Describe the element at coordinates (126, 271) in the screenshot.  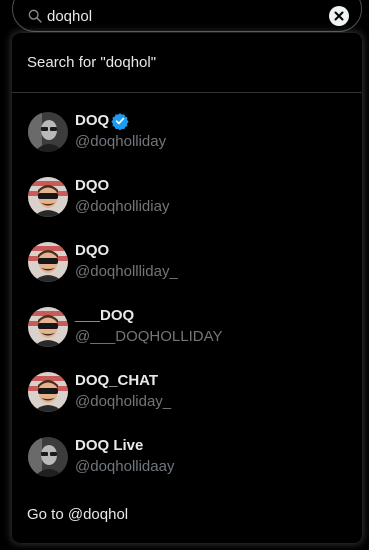
I see `user-handle: @doqhollliday_` at that location.